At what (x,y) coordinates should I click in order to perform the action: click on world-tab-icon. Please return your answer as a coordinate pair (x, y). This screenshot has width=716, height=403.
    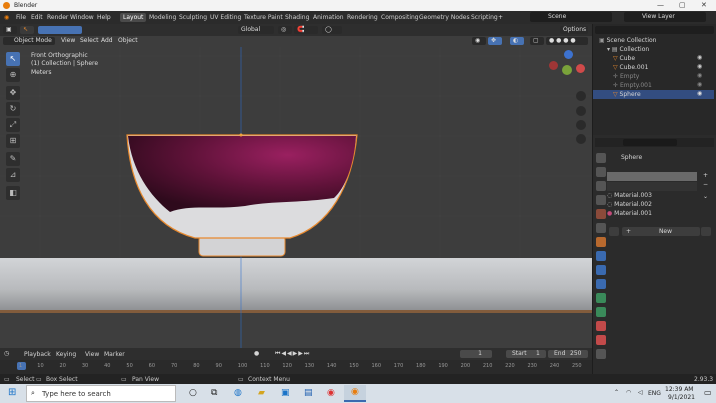
    Looking at the image, I should click on (601, 228).